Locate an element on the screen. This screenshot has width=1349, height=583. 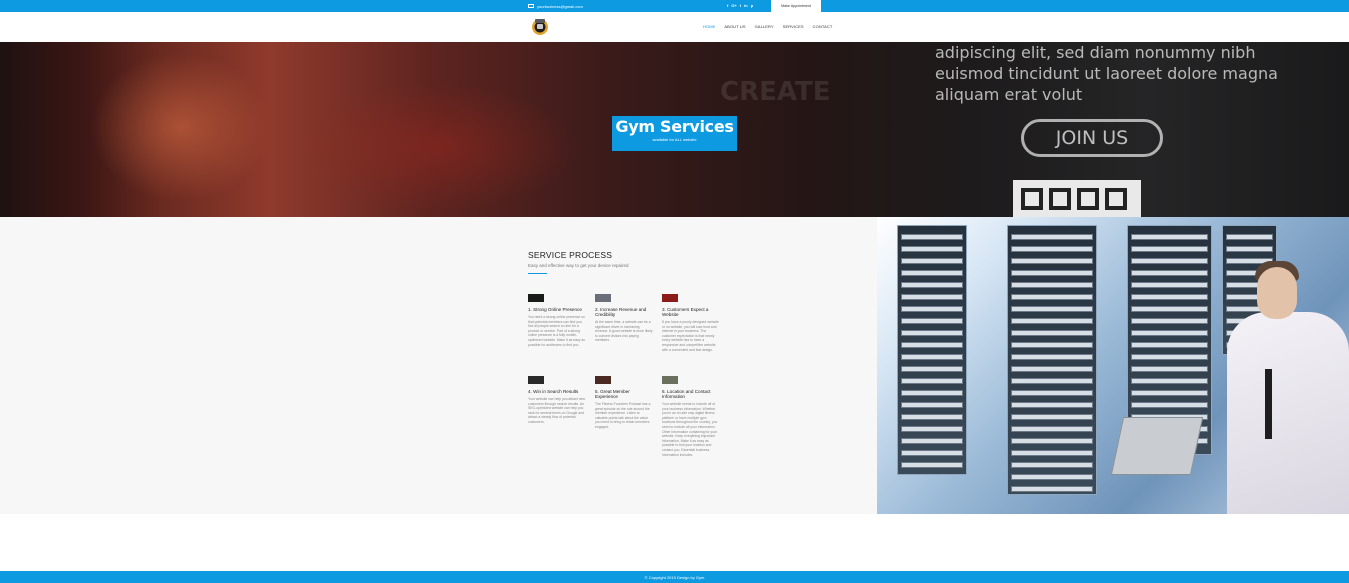
section-title: SERVICE PROCESS is located at coordinates (570, 255).